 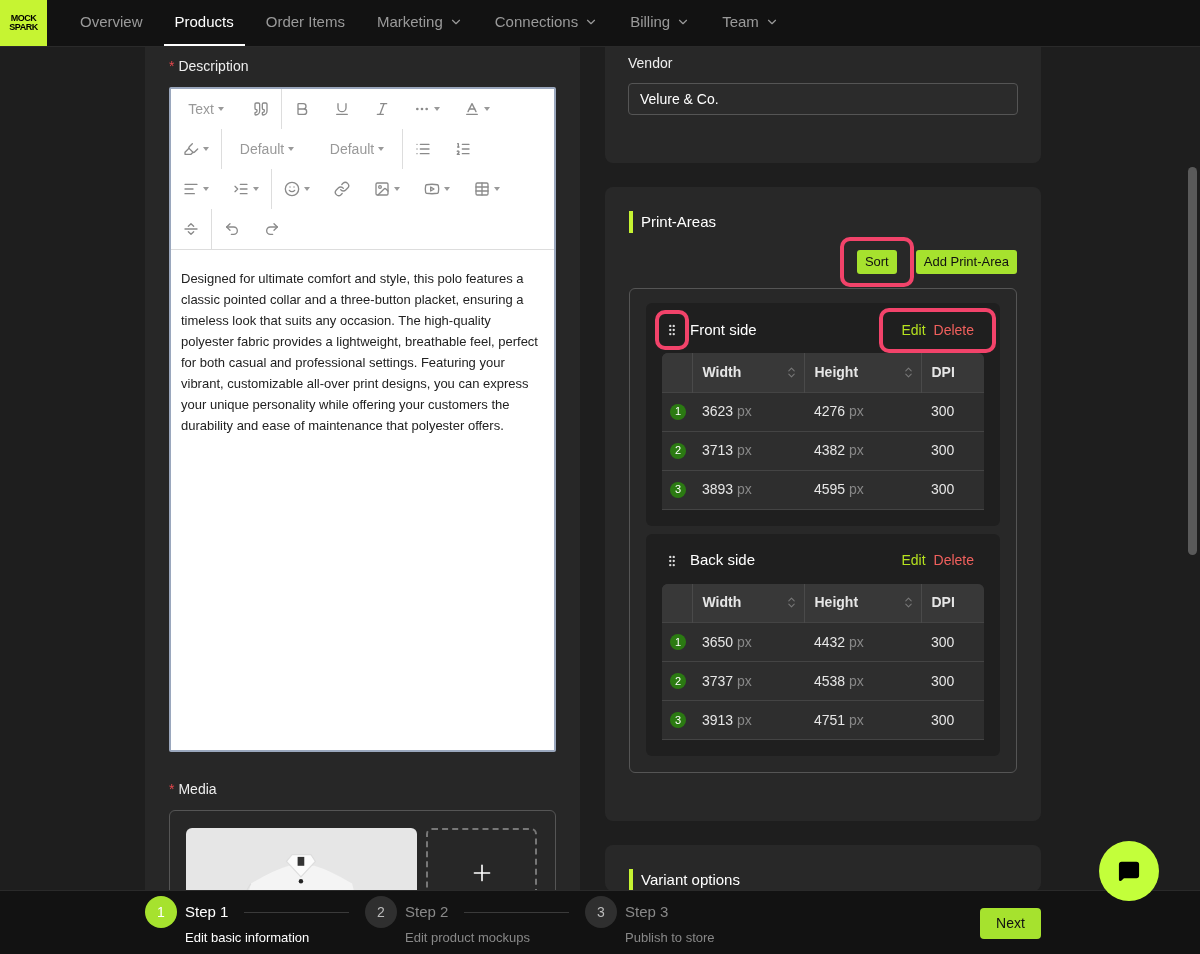 What do you see at coordinates (191, 149) in the screenshot?
I see `highlight-icon` at bounding box center [191, 149].